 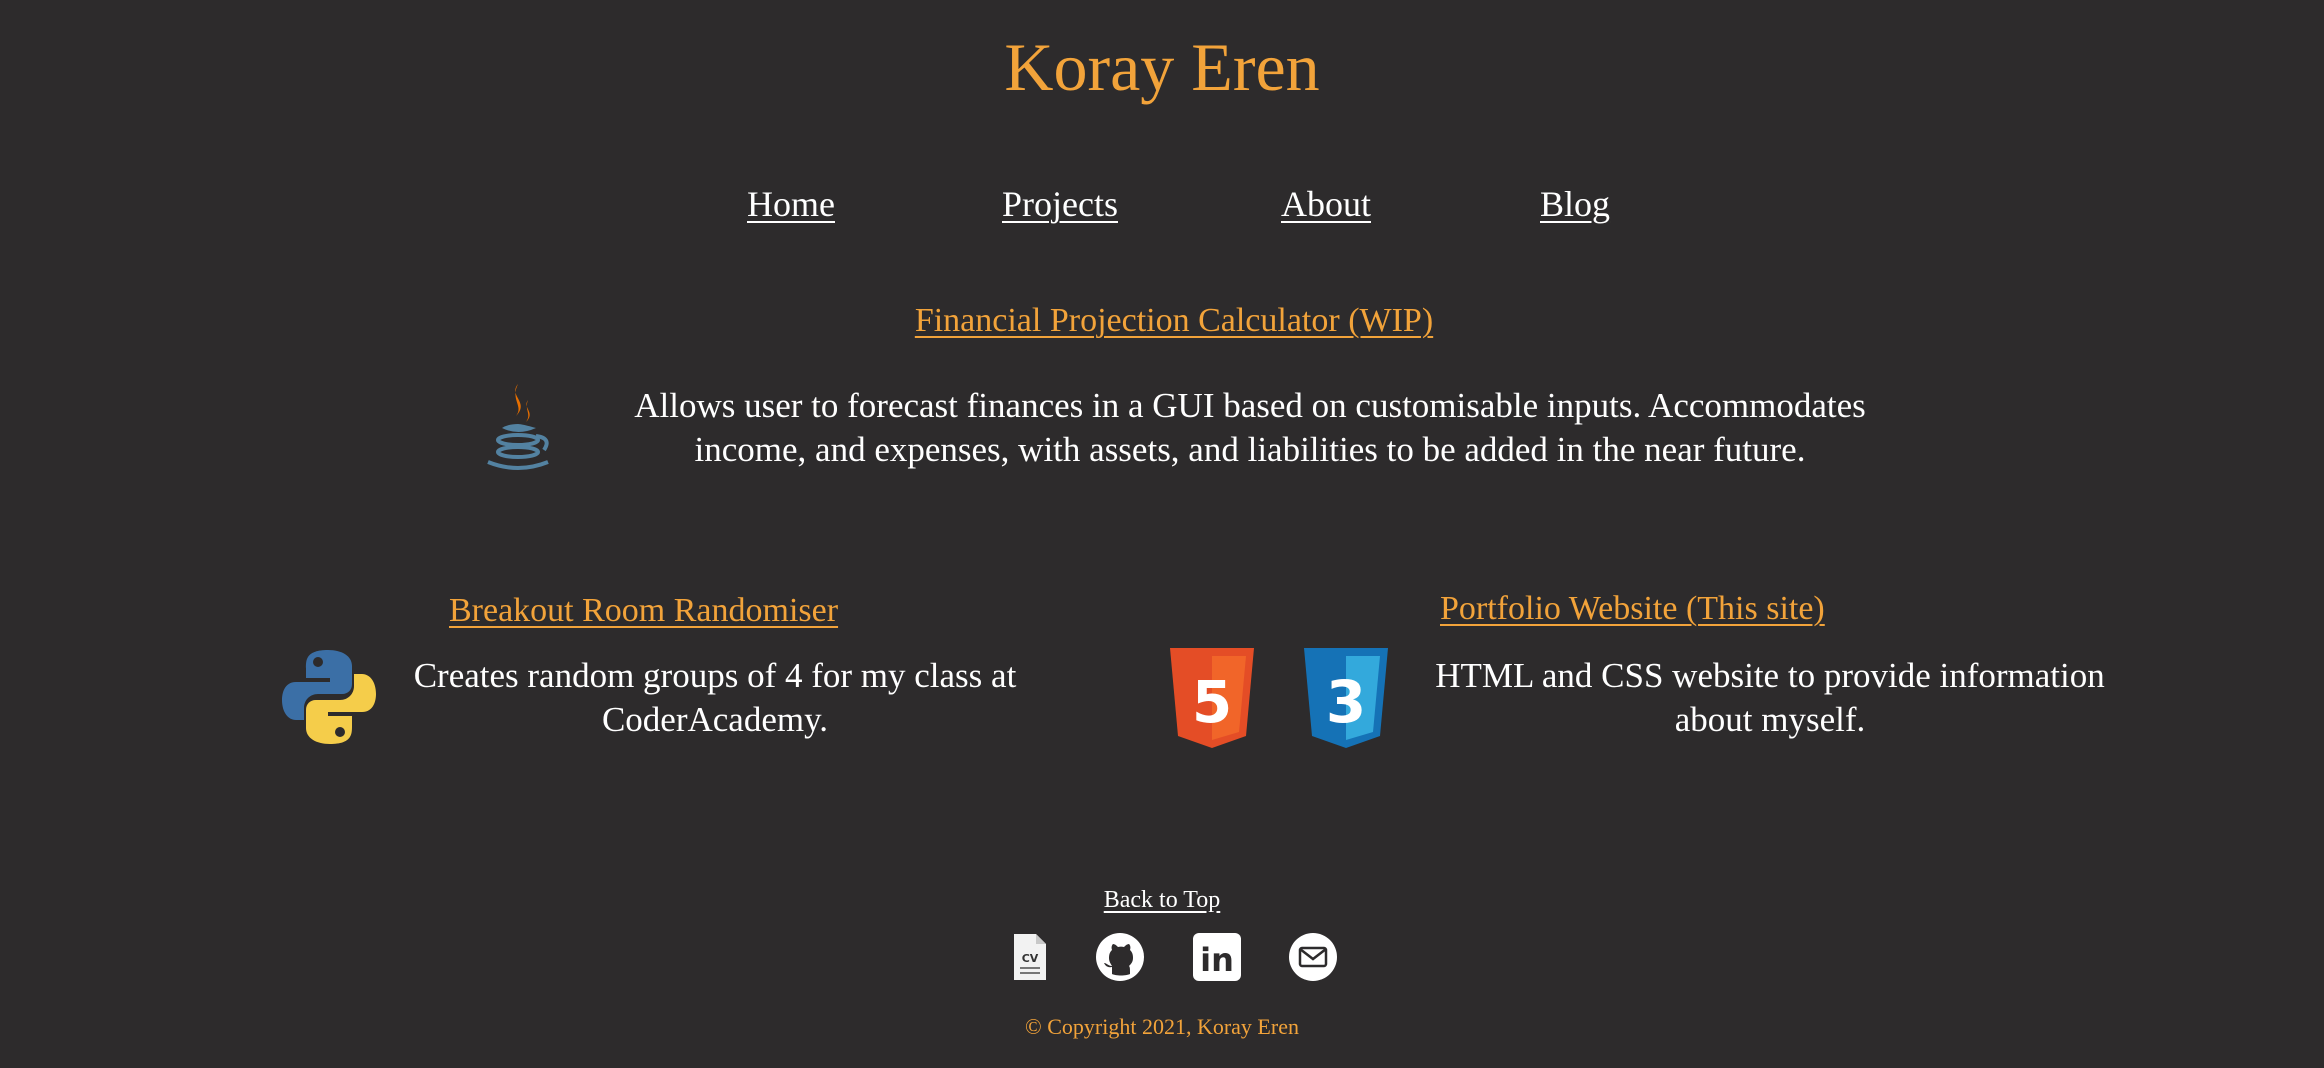 What do you see at coordinates (1217, 960) in the screenshot?
I see `linkedin-glyph: in` at bounding box center [1217, 960].